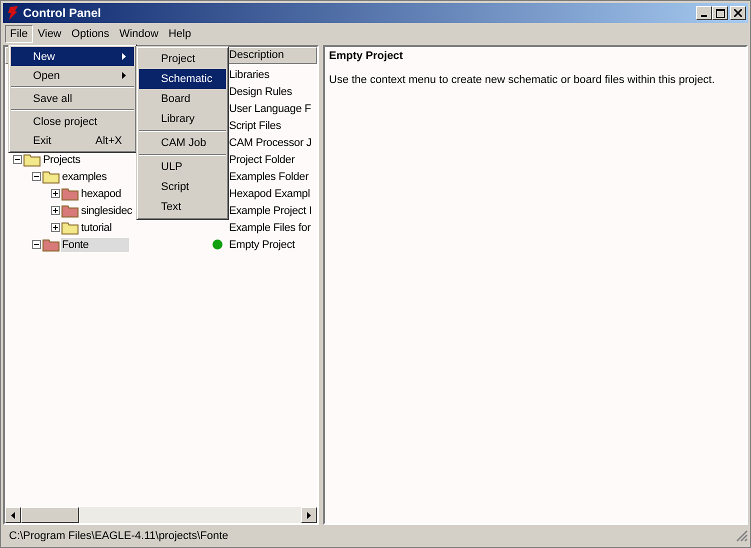  I want to click on description-cell-text: Example Project I, so click(271, 210).